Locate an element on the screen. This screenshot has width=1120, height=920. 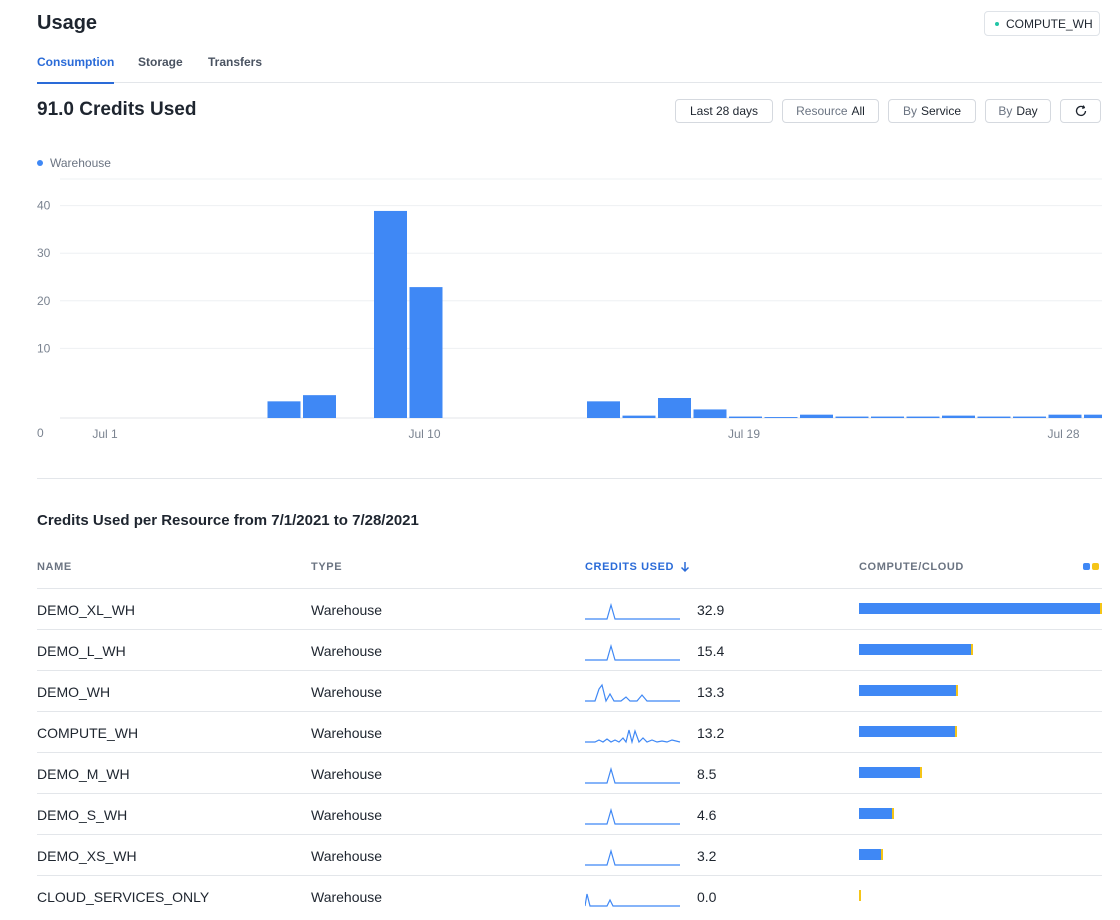
usage-tabs: Consumption Storage Transfers is located at coordinates (569, 69).